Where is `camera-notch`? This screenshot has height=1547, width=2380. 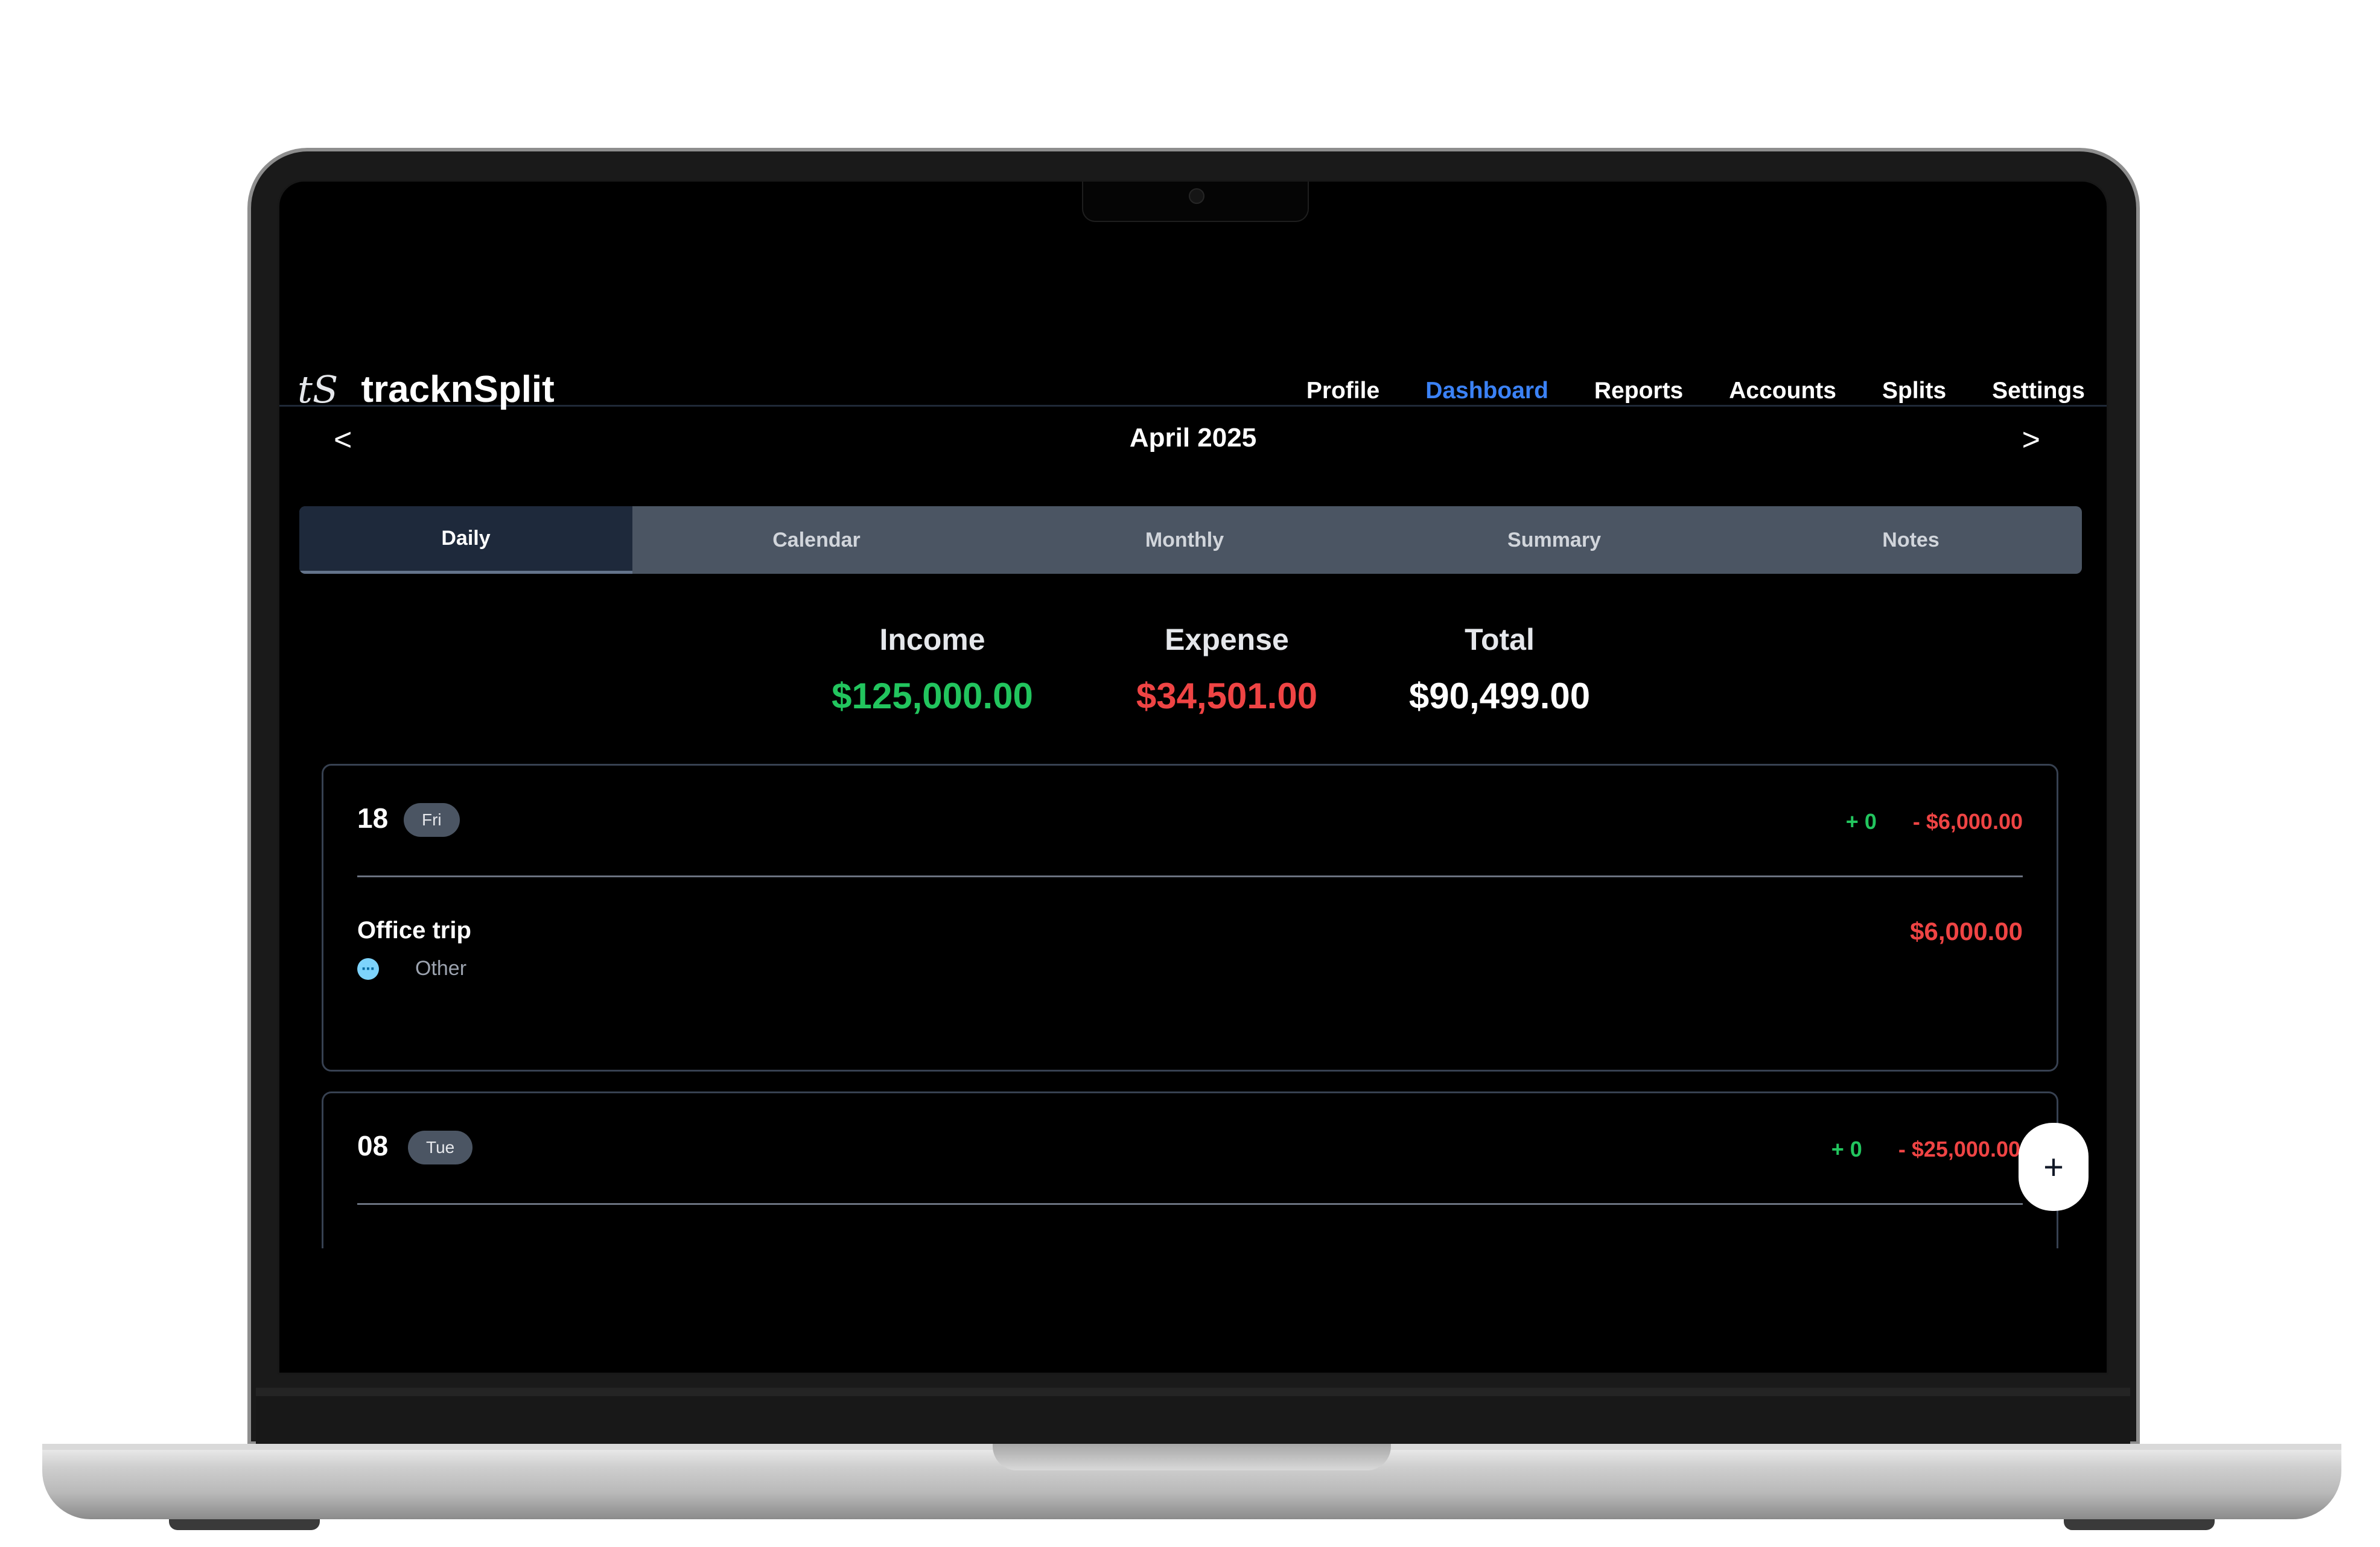 camera-notch is located at coordinates (1195, 202).